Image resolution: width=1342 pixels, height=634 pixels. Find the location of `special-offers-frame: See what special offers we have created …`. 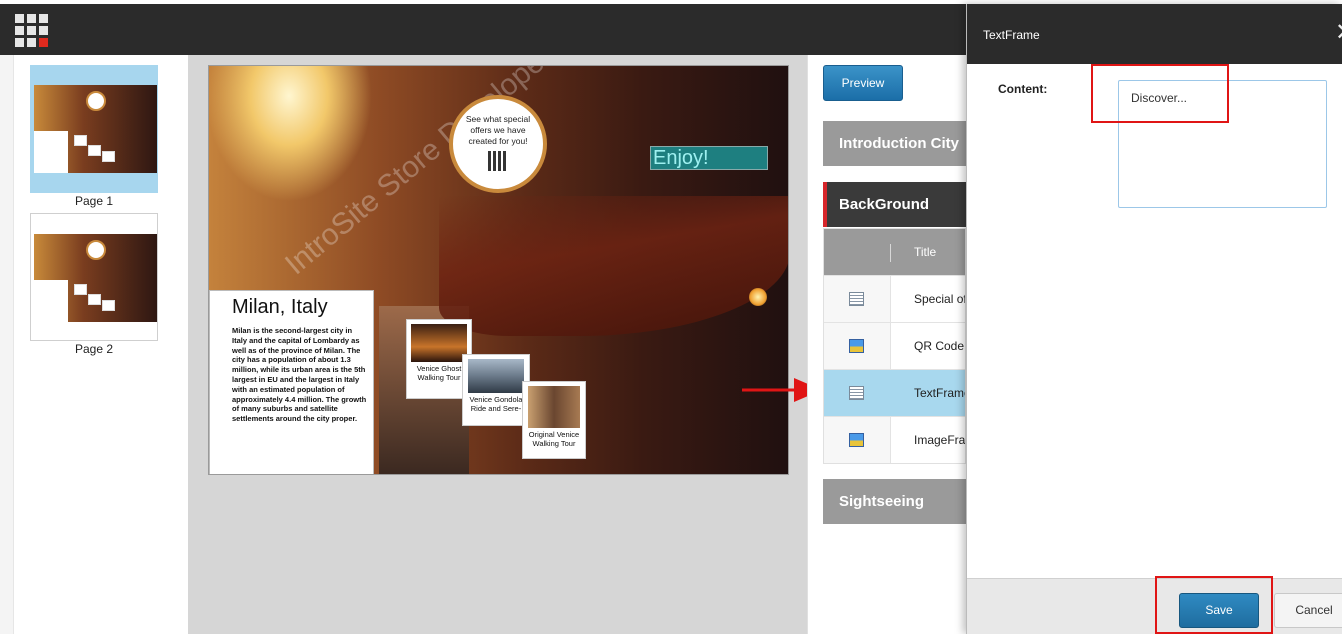

special-offers-frame: See what special offers we have created … is located at coordinates (498, 144).